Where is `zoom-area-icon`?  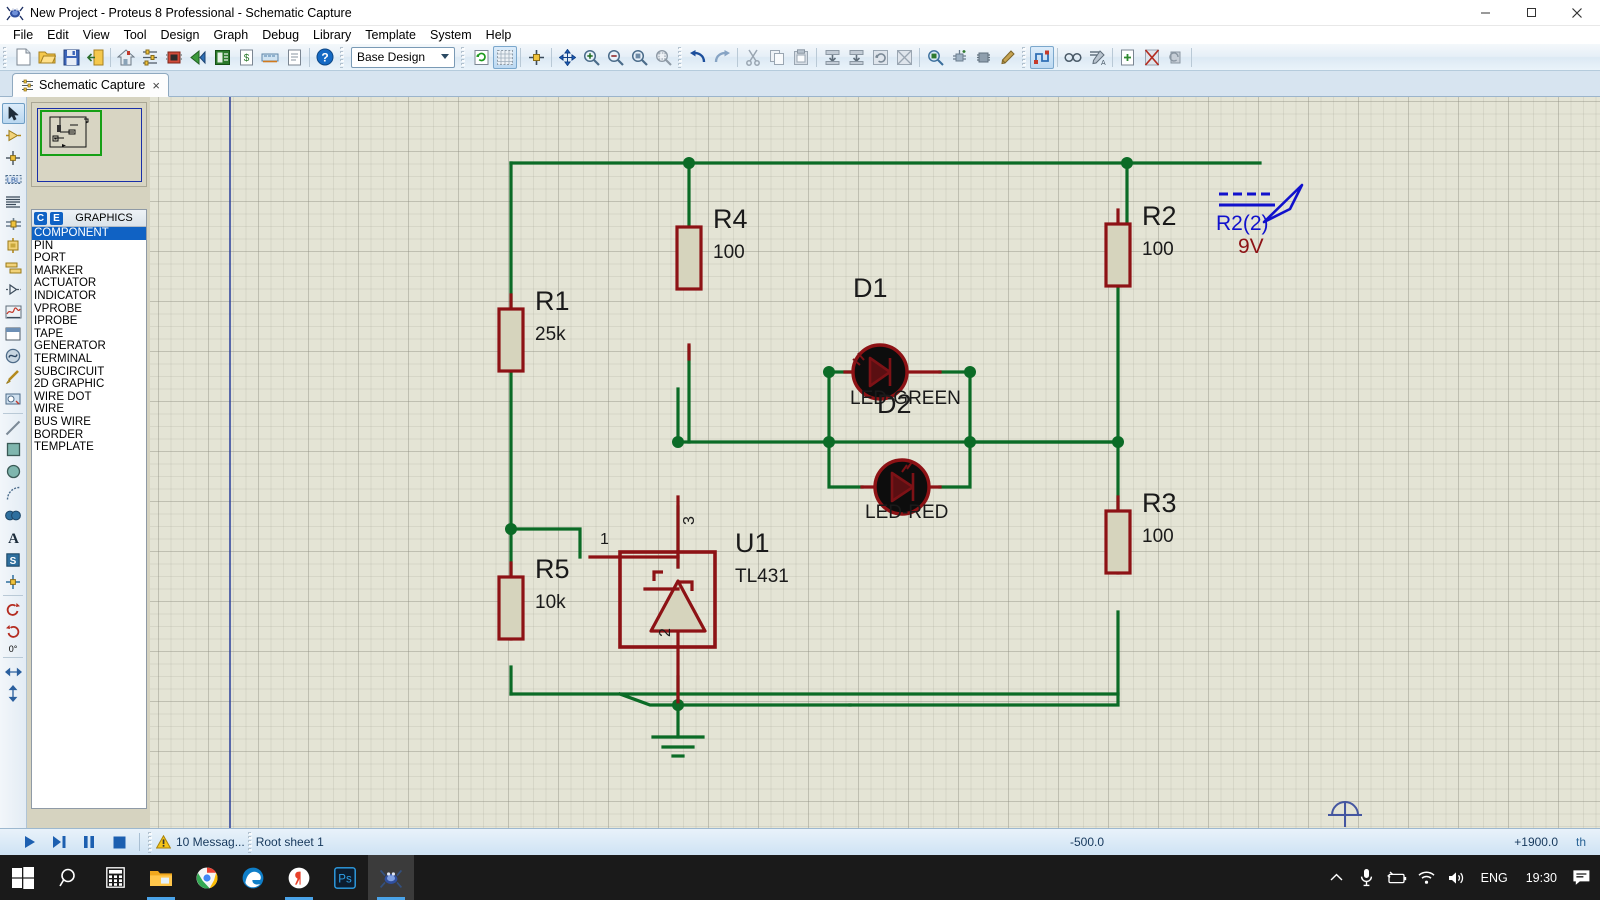
zoom-area-icon is located at coordinates (663, 57).